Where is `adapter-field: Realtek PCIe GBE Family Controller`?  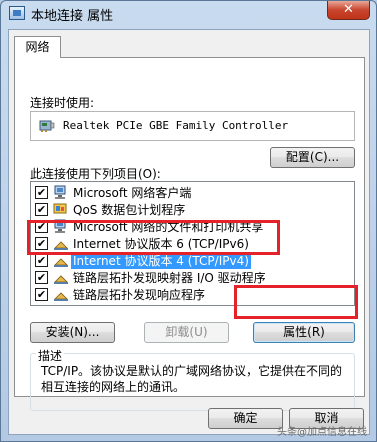 adapter-field: Realtek PCIe GBE Family Controller is located at coordinates (192, 126).